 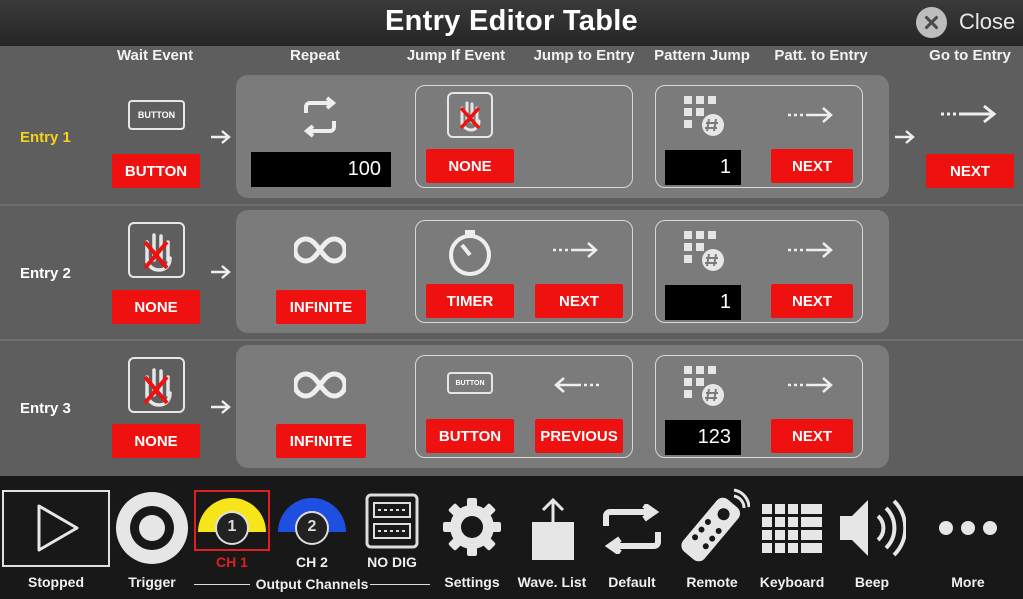 I want to click on wave-list-button: Wave. List, so click(x=552, y=537).